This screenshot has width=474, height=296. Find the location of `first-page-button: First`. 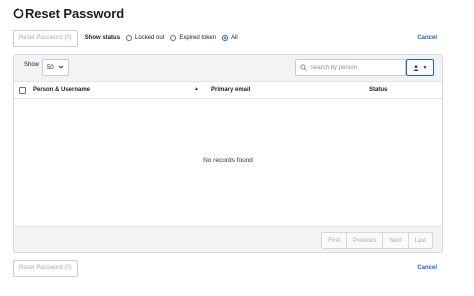

first-page-button: First is located at coordinates (334, 240).